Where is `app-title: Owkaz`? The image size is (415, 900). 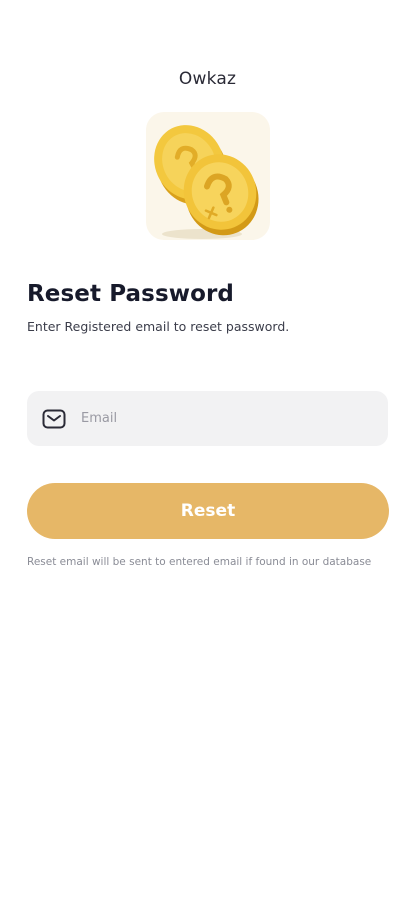 app-title: Owkaz is located at coordinates (207, 79).